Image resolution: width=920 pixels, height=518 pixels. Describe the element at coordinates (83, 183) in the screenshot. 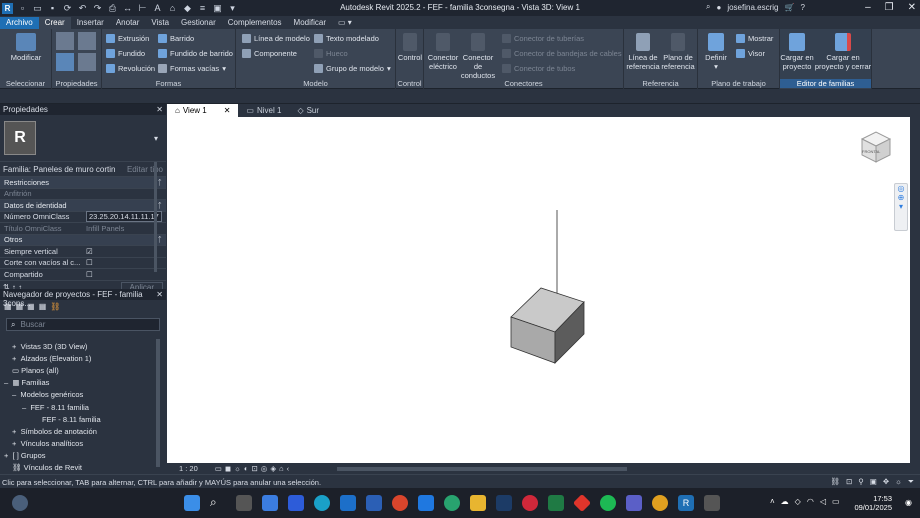

I see `section-restricciones: Restricciones ᛏ` at that location.